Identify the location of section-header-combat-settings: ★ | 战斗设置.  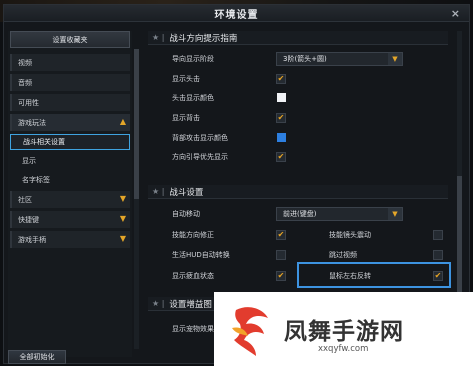
(298, 192).